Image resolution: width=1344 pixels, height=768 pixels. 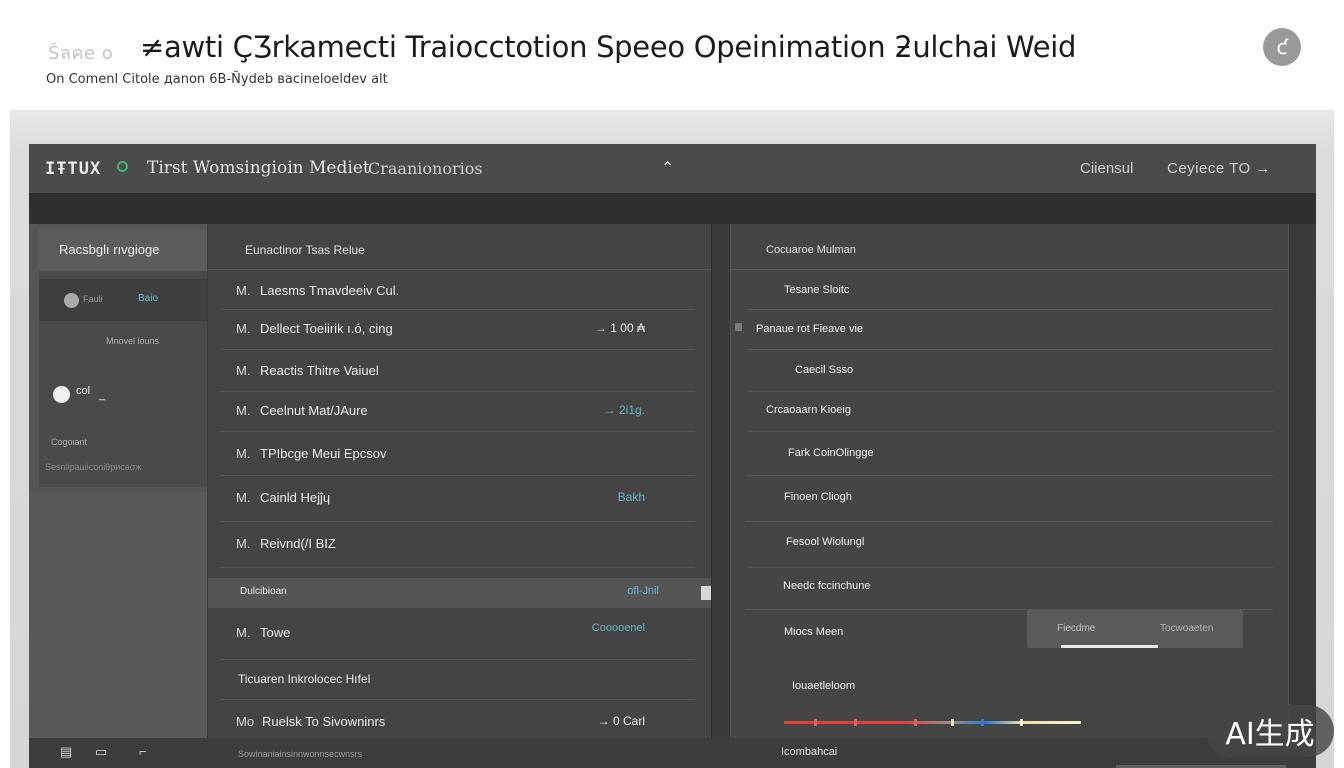 What do you see at coordinates (932, 722) in the screenshot?
I see `timeline-bar` at bounding box center [932, 722].